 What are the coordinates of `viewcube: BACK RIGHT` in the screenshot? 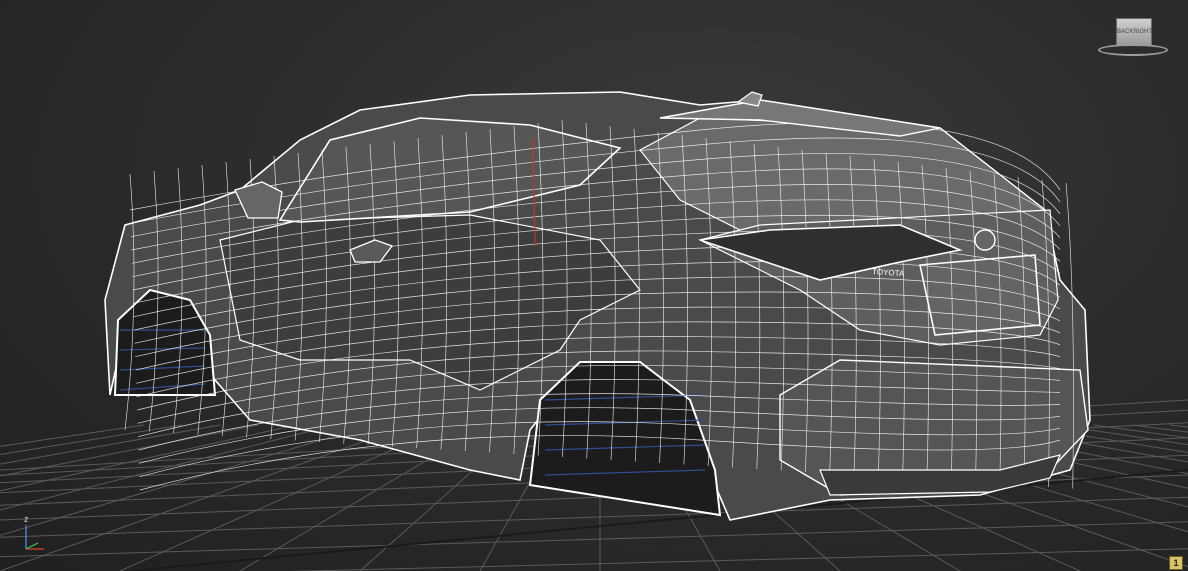 It's located at (1134, 37).